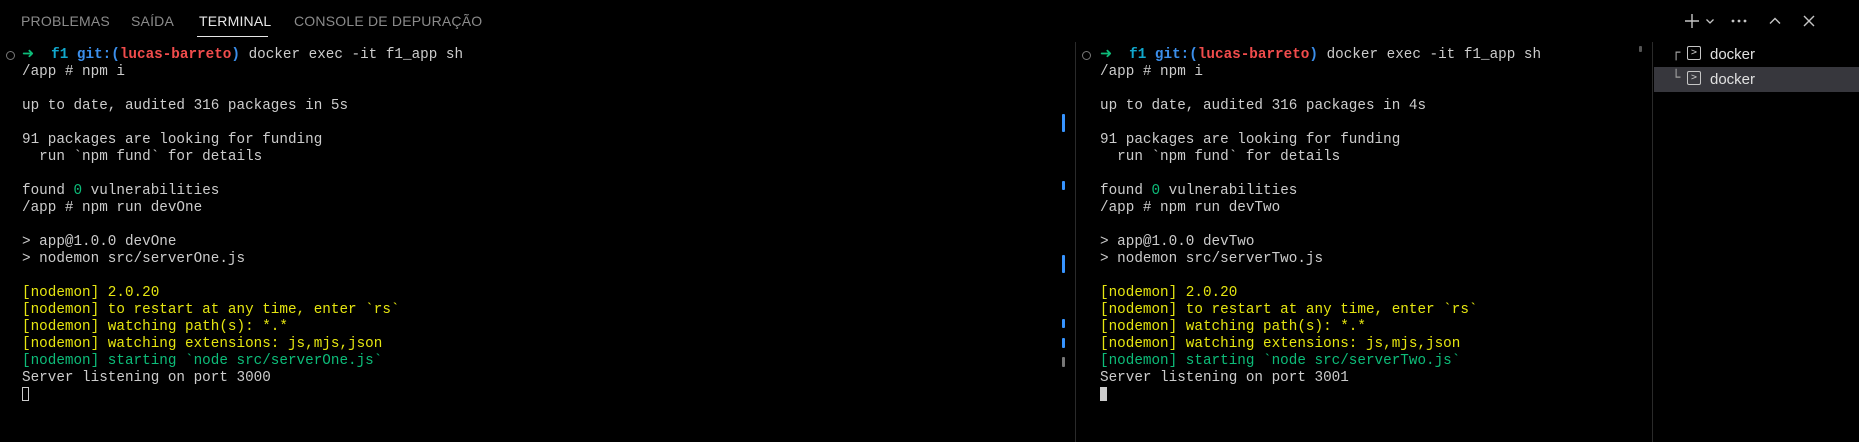  I want to click on terminal-list-item: └ > docker, so click(1756, 79).